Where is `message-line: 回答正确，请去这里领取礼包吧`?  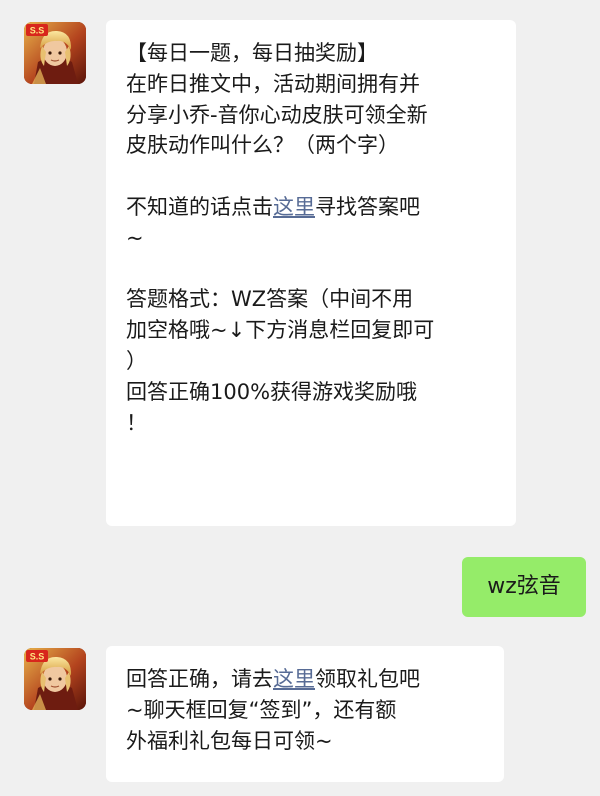
message-line: 回答正确，请去这里领取礼包吧 is located at coordinates (315, 679).